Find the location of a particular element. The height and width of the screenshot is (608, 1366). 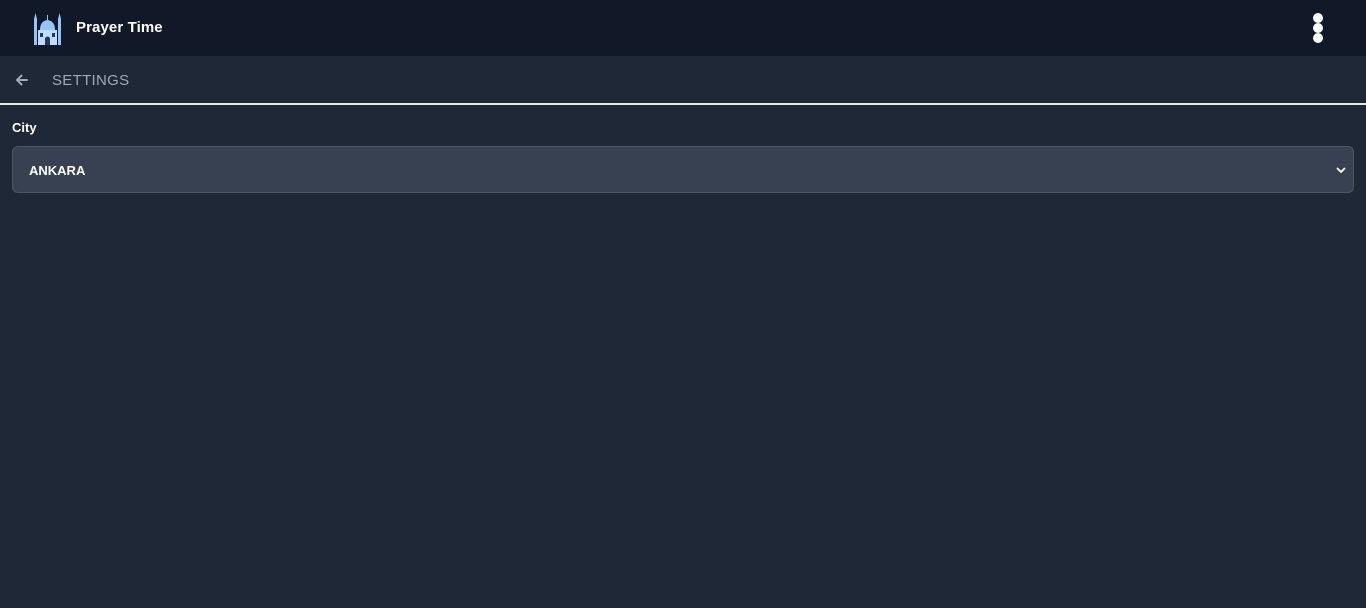

mosque-icon is located at coordinates (47, 29).